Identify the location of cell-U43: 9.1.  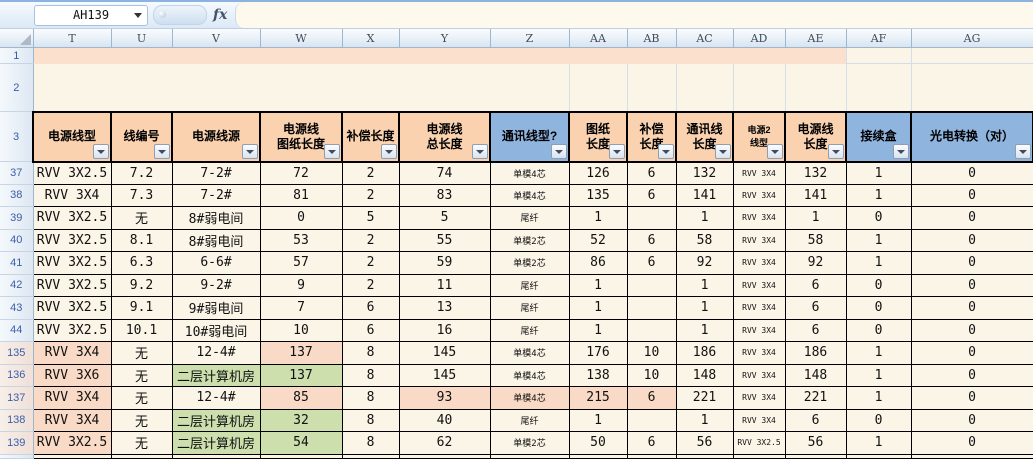
(141, 308).